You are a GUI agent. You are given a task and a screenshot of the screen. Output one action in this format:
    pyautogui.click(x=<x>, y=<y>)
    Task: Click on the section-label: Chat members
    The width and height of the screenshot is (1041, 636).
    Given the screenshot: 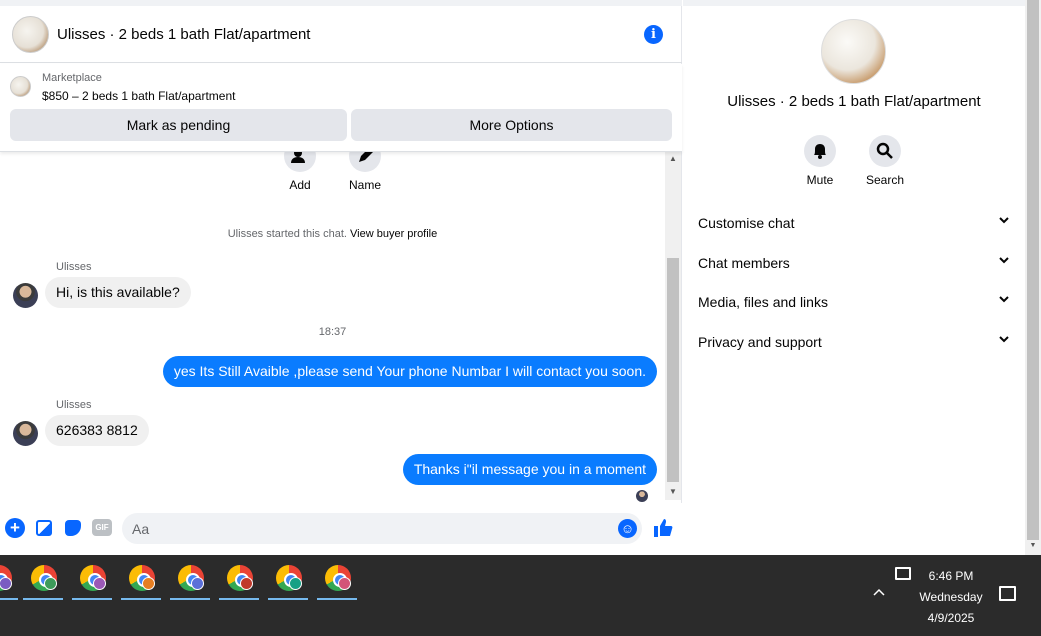 What is the action you would take?
    pyautogui.click(x=744, y=263)
    